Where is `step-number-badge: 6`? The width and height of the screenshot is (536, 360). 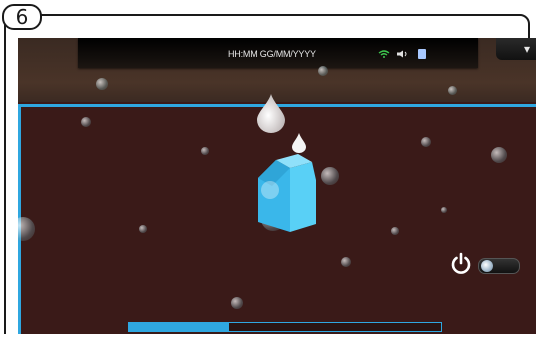 step-number-badge: 6 is located at coordinates (22, 17).